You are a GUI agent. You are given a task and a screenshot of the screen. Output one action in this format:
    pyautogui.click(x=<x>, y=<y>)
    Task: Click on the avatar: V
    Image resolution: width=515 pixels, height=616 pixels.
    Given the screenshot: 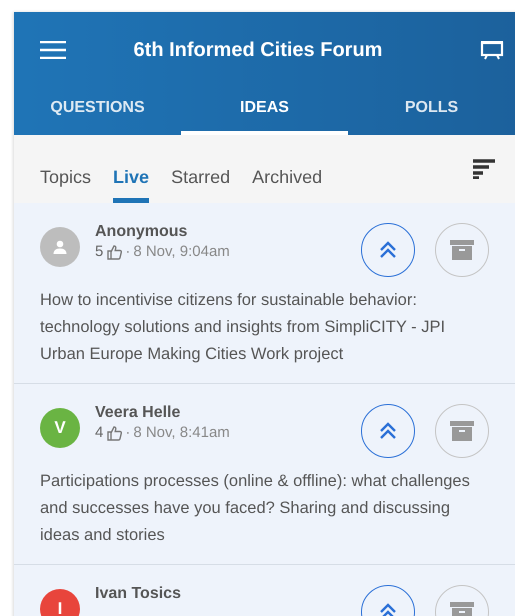 What is the action you would take?
    pyautogui.click(x=60, y=428)
    